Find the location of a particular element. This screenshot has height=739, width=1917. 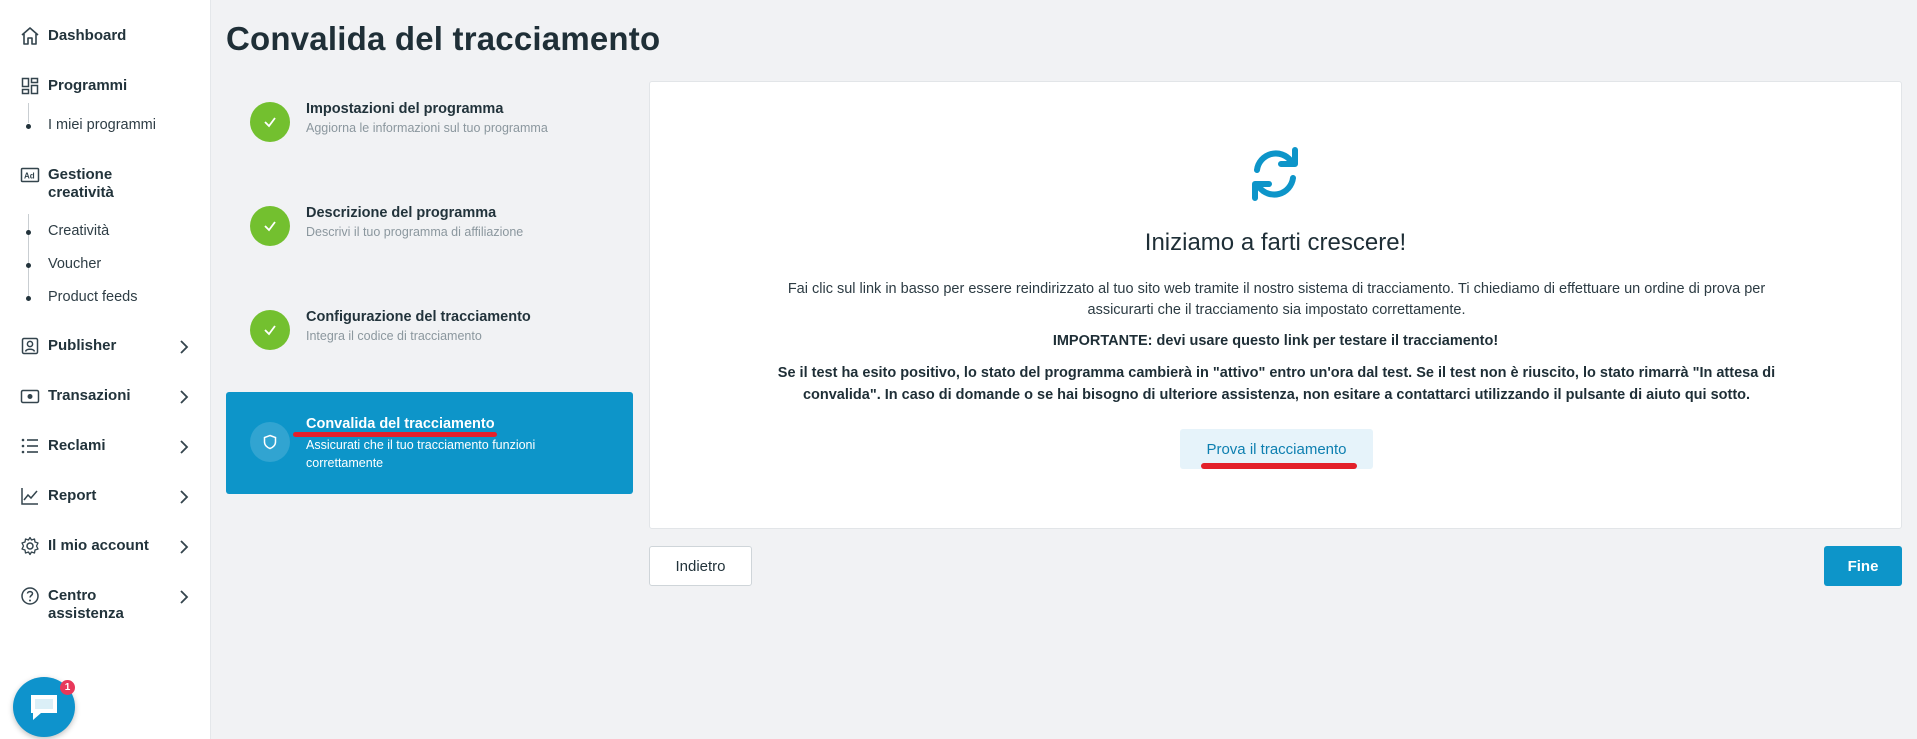

step-description: Integra il codice di tracciamento is located at coordinates (394, 336).